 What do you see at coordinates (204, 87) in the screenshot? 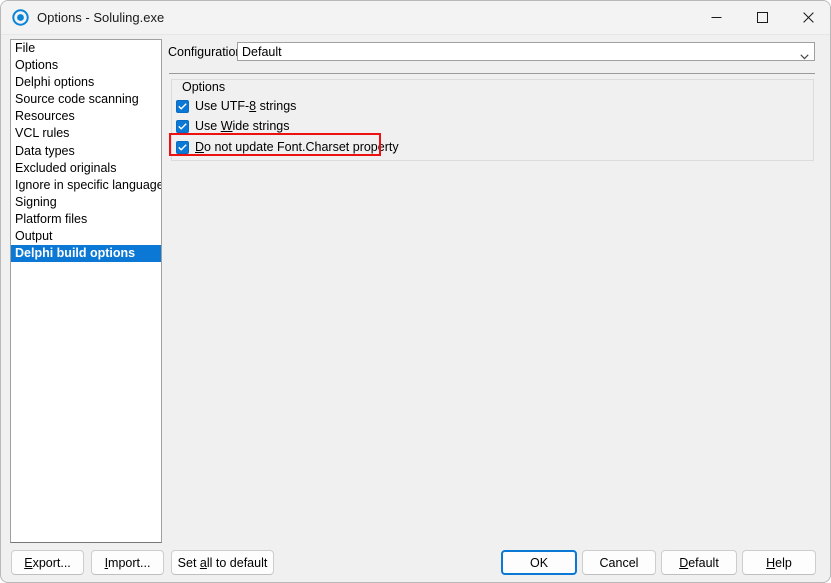
I see `options-groupbox-title: Options` at bounding box center [204, 87].